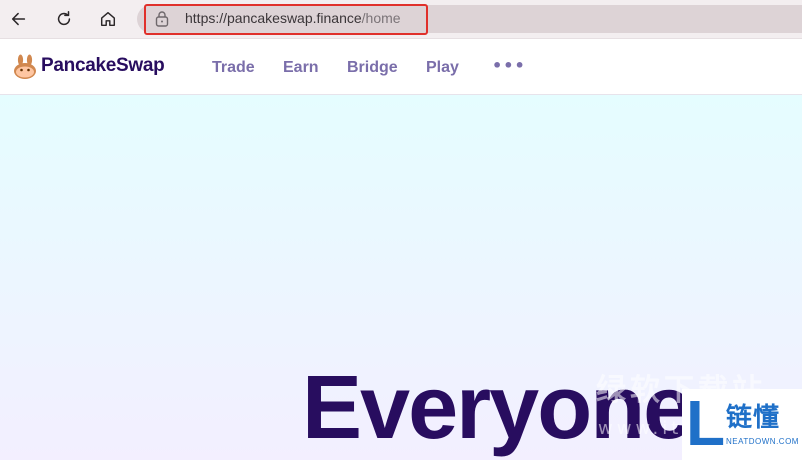  I want to click on home-button, so click(108, 19).